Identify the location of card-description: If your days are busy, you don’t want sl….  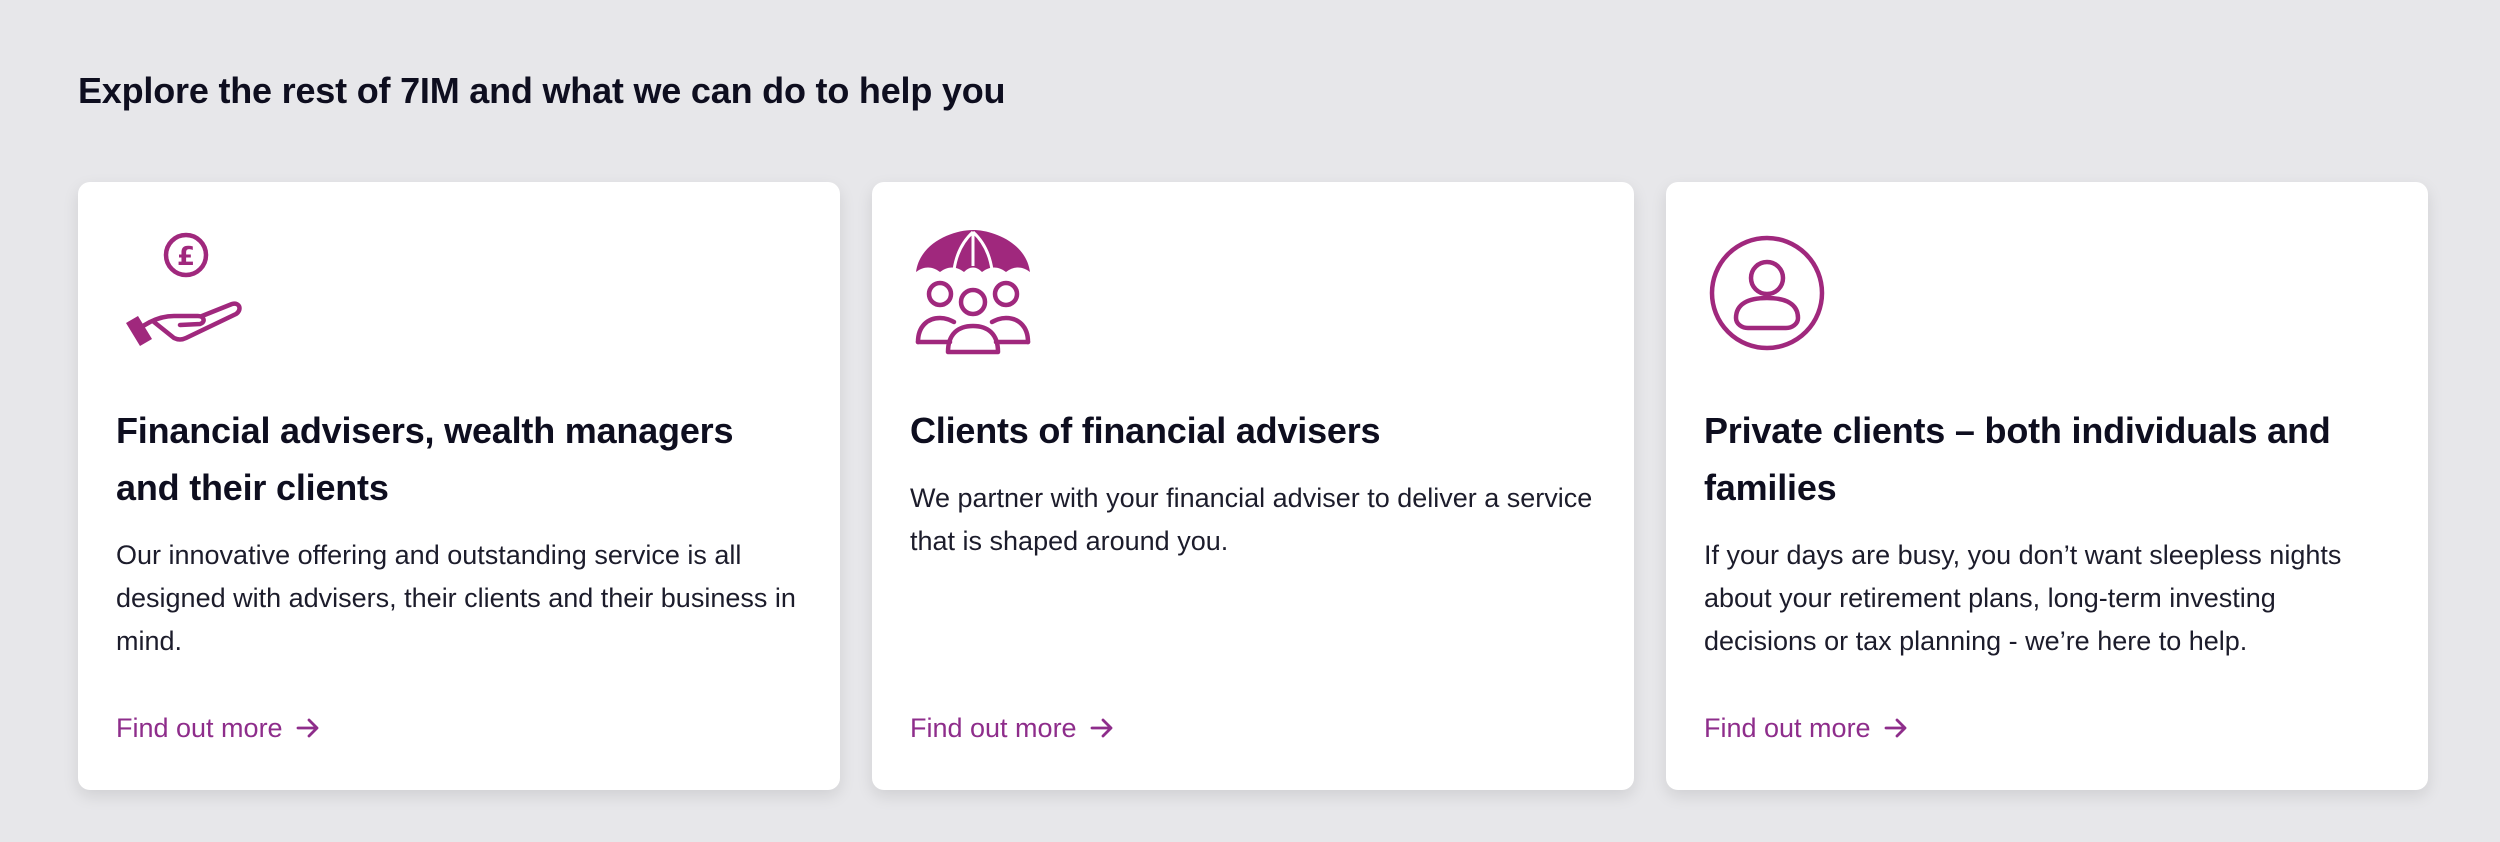
(2023, 598).